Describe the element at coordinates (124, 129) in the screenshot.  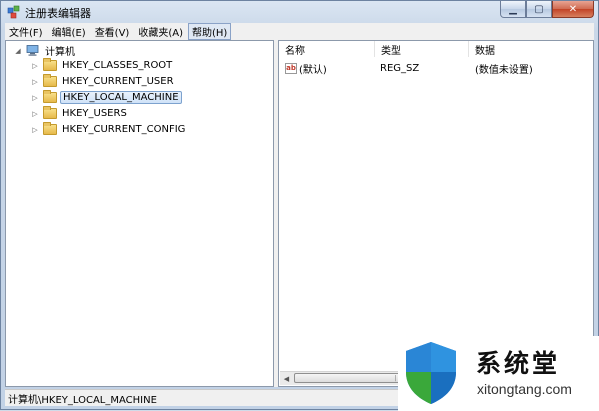
I see `tree-item-label: HKEY_CURRENT_CONFIG` at that location.